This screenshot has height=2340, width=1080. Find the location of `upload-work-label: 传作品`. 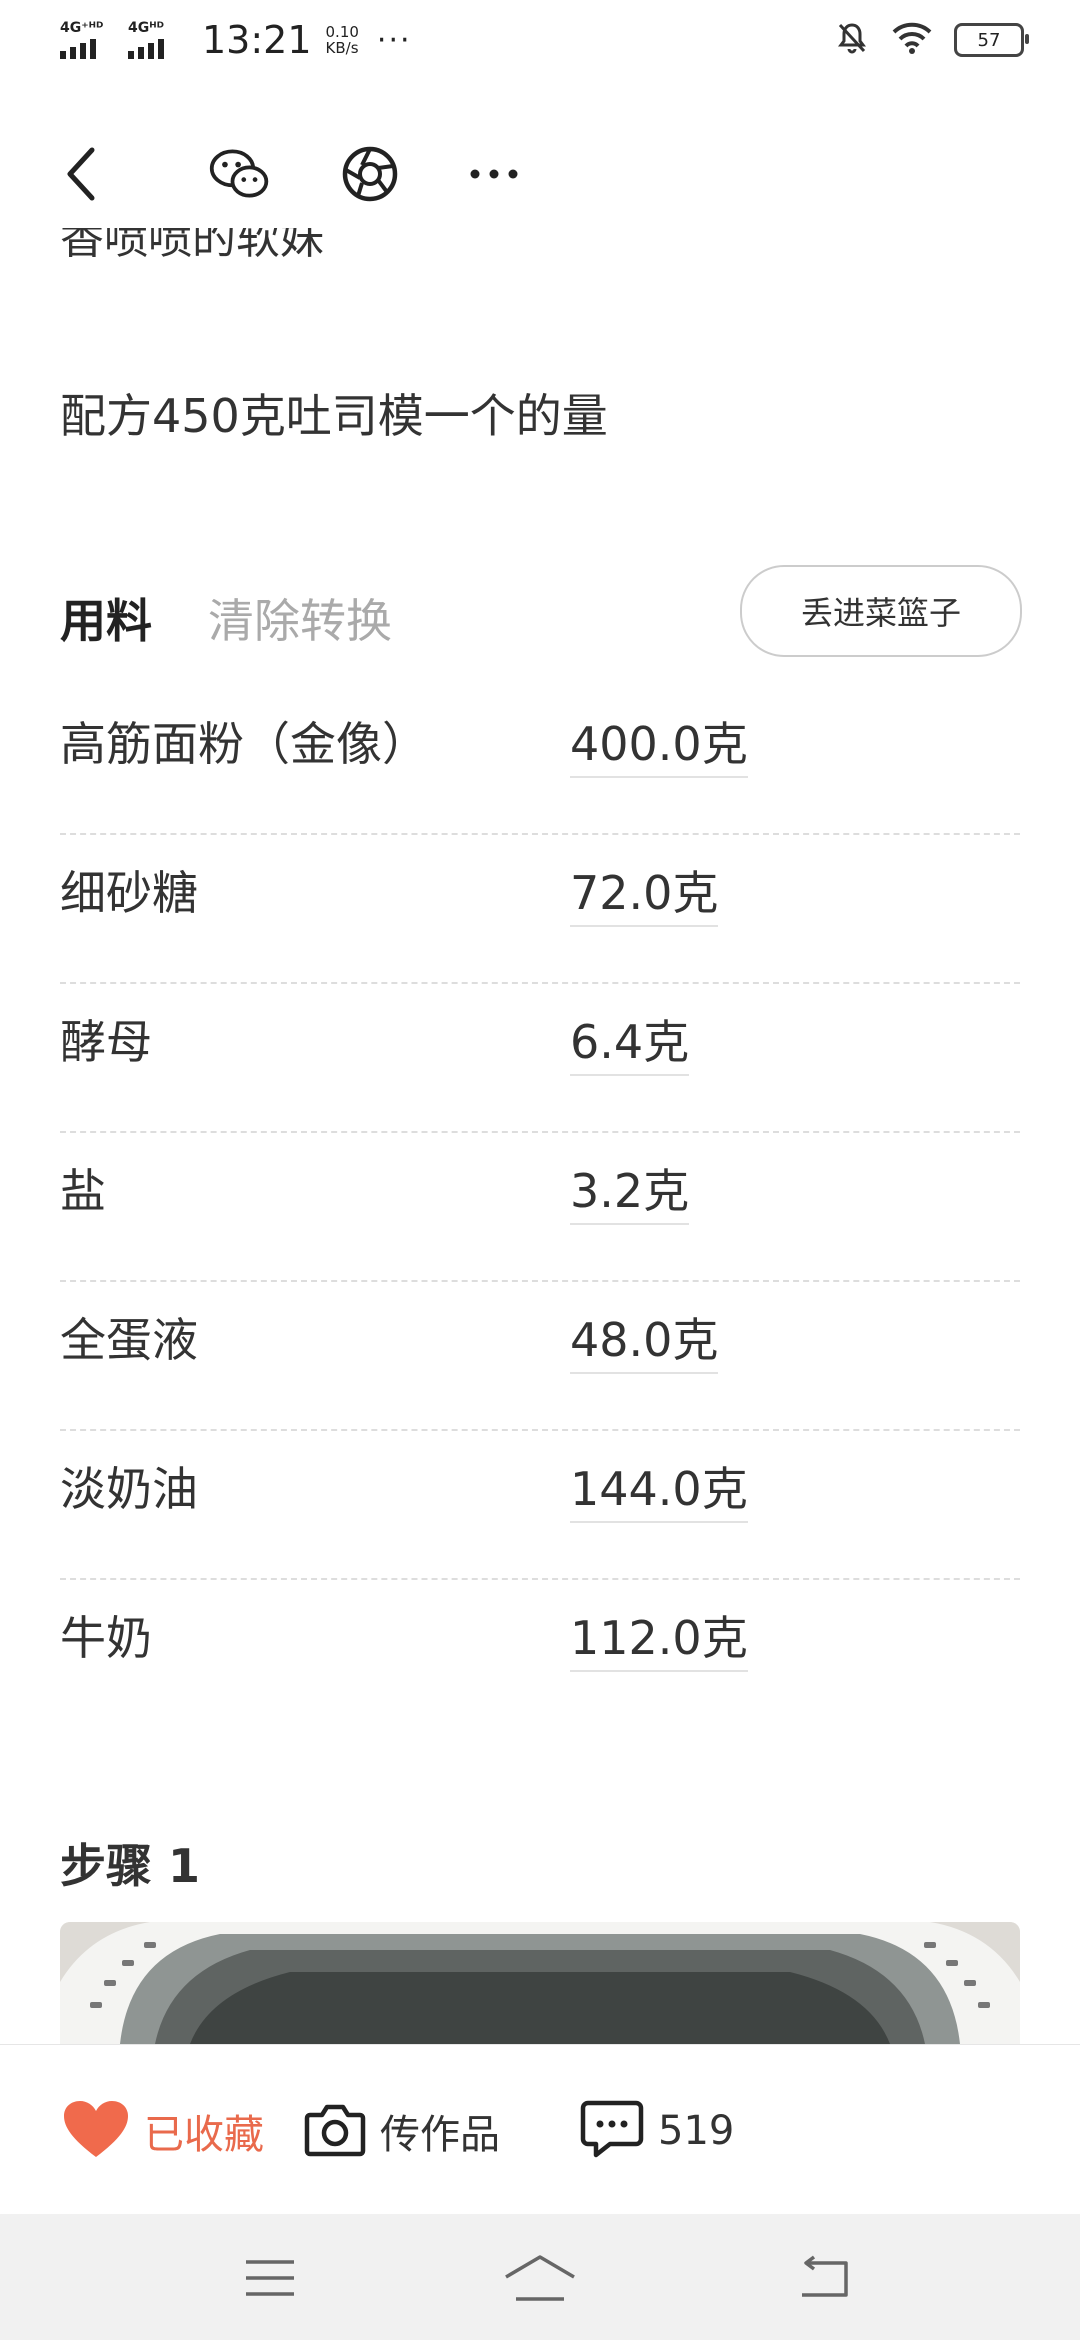

upload-work-label: 传作品 is located at coordinates (440, 2135).